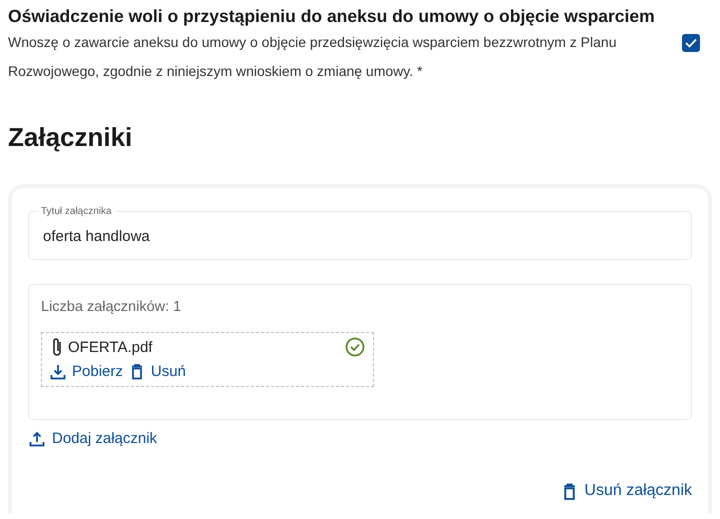 Image resolution: width=720 pixels, height=519 pixels. I want to click on field-value: oferta handlowa, so click(97, 237).